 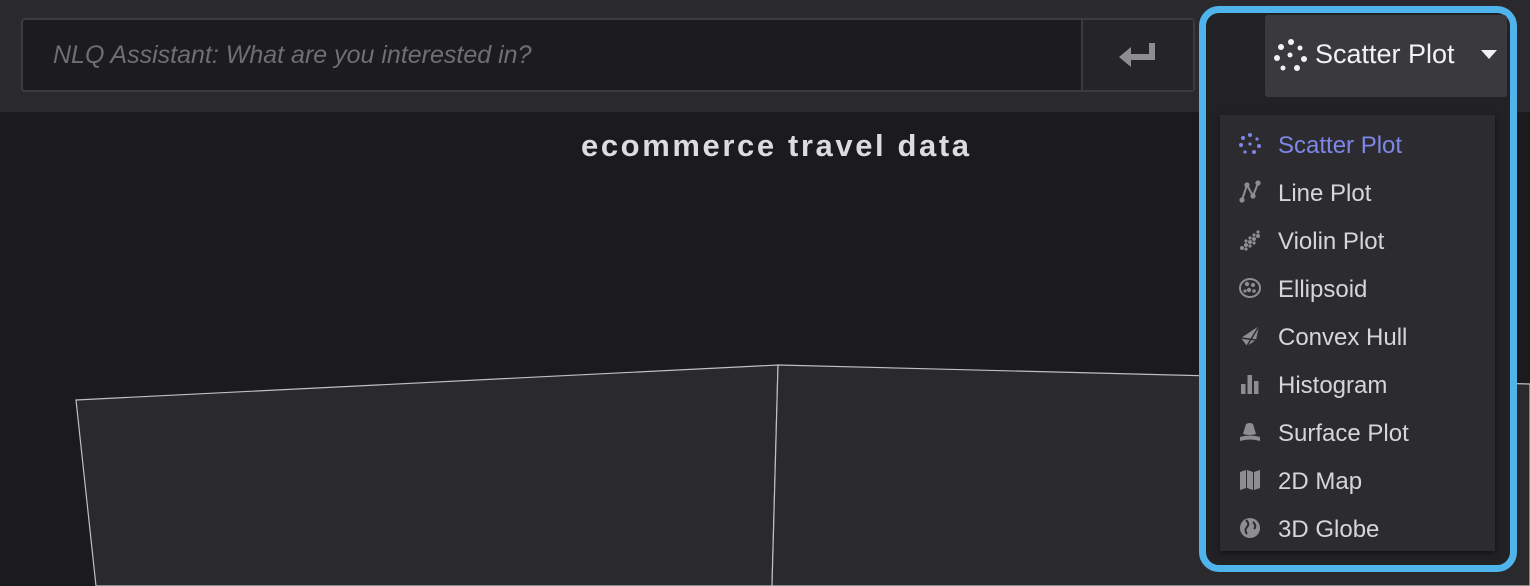 I want to click on menu-item-histogram: Histogram, so click(x=1357, y=384).